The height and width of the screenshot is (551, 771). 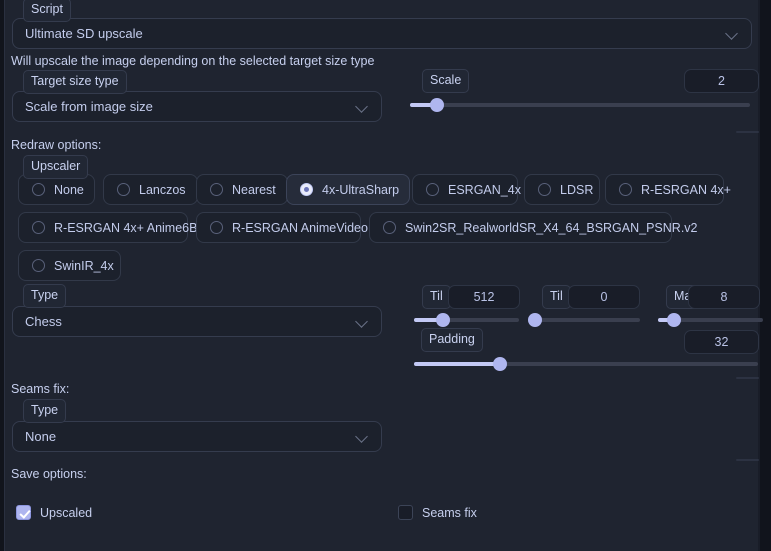 I want to click on tile-height-label: Til, so click(x=556, y=297).